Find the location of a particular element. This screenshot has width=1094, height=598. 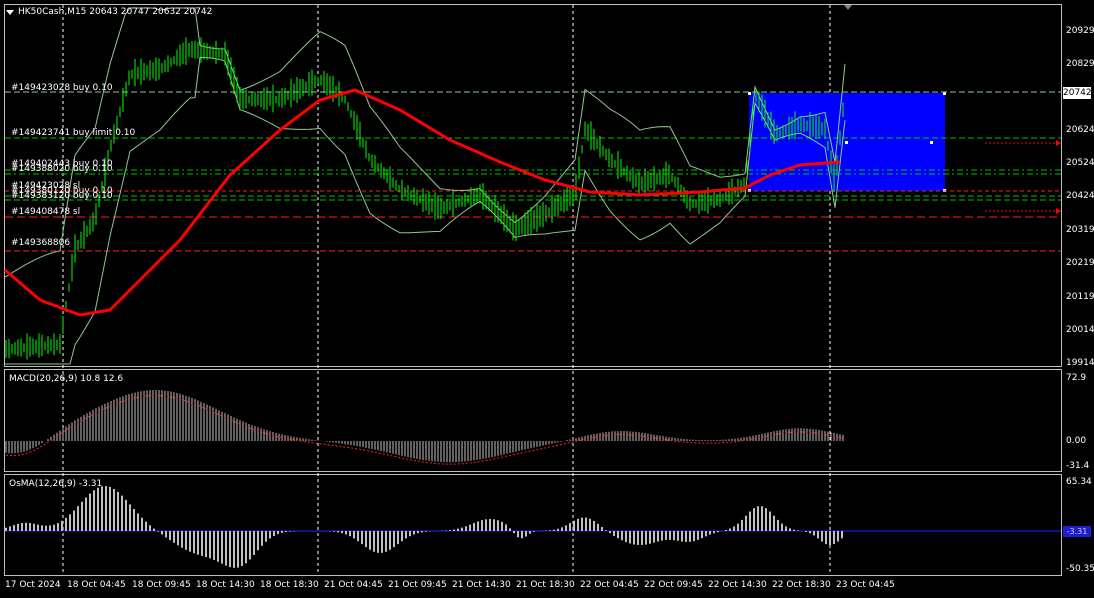

time-tick: 18 Oct 18:30 is located at coordinates (289, 585).